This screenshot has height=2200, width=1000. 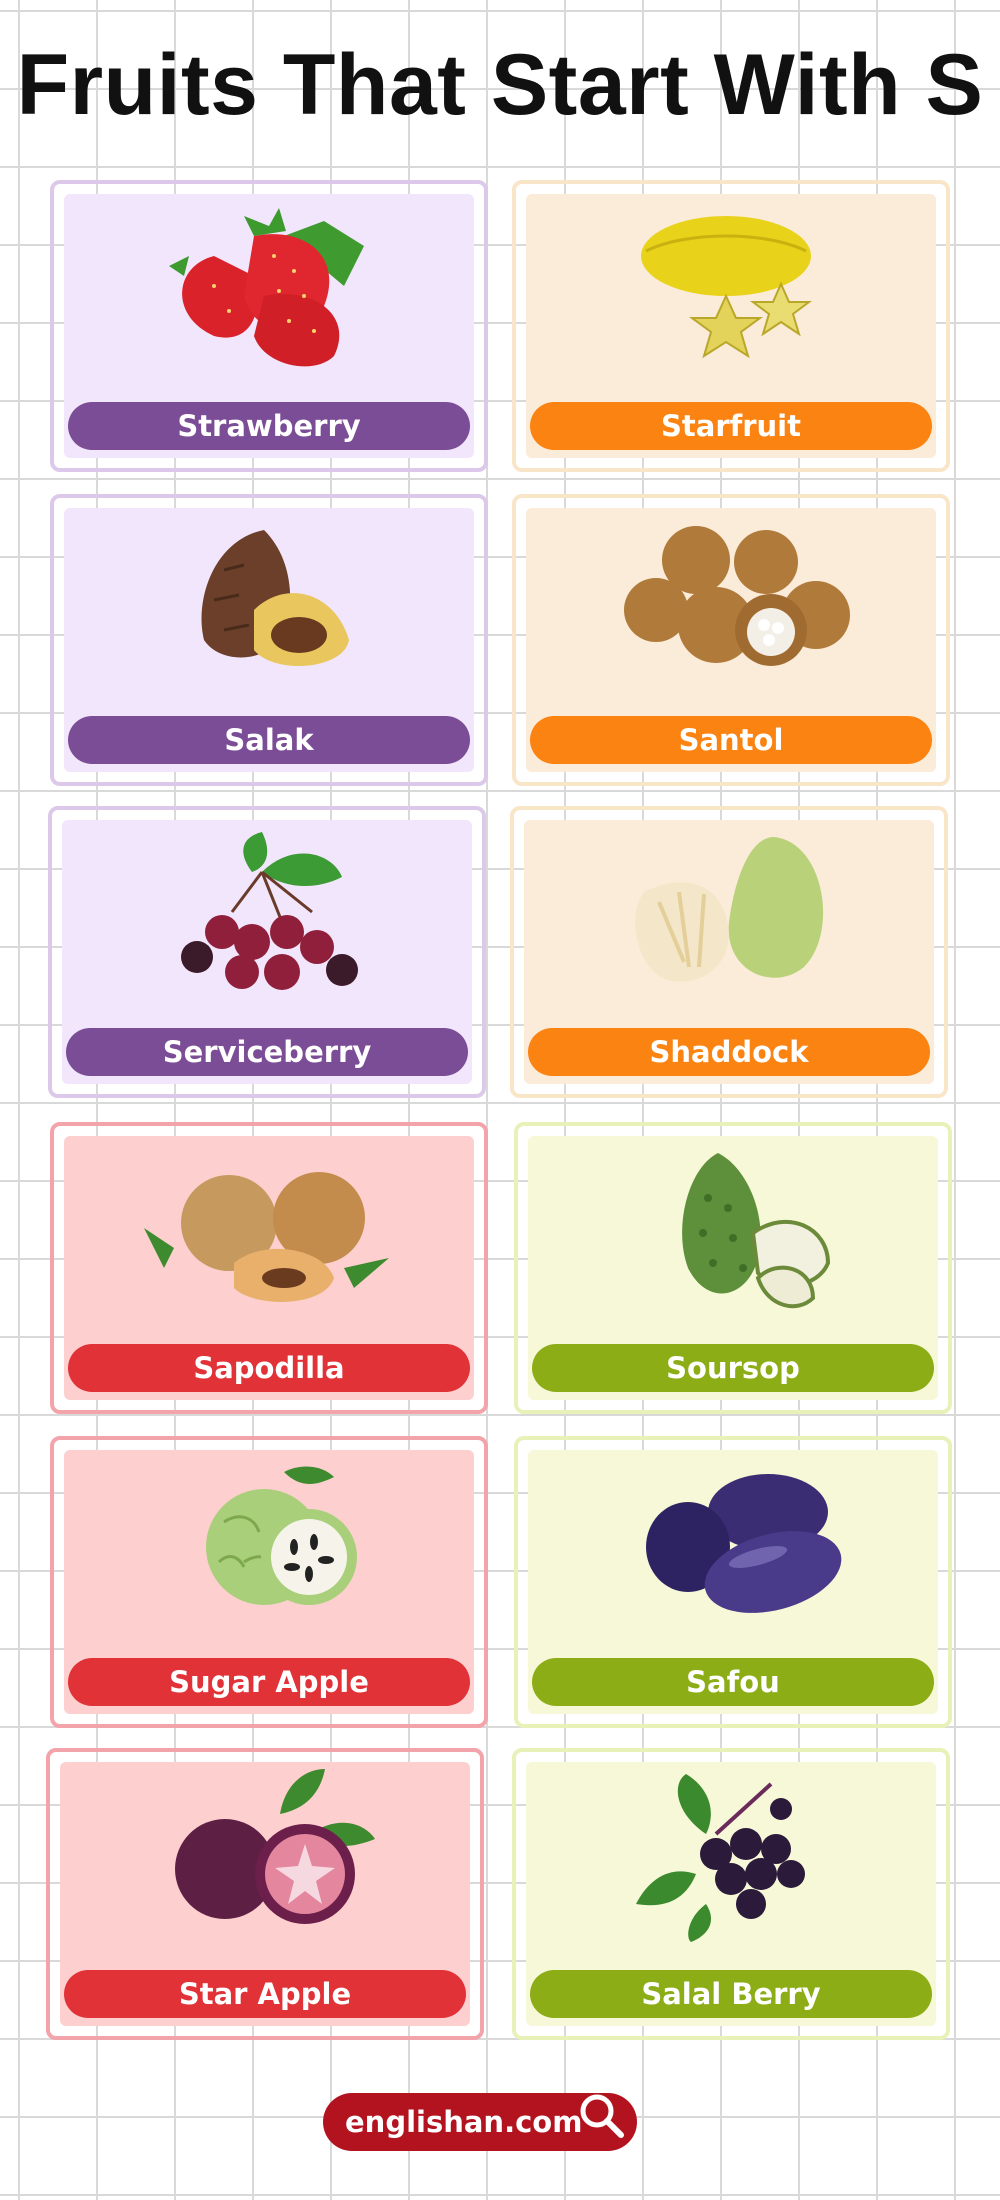 I want to click on card-salal-berry: Salal Berry, so click(x=731, y=1894).